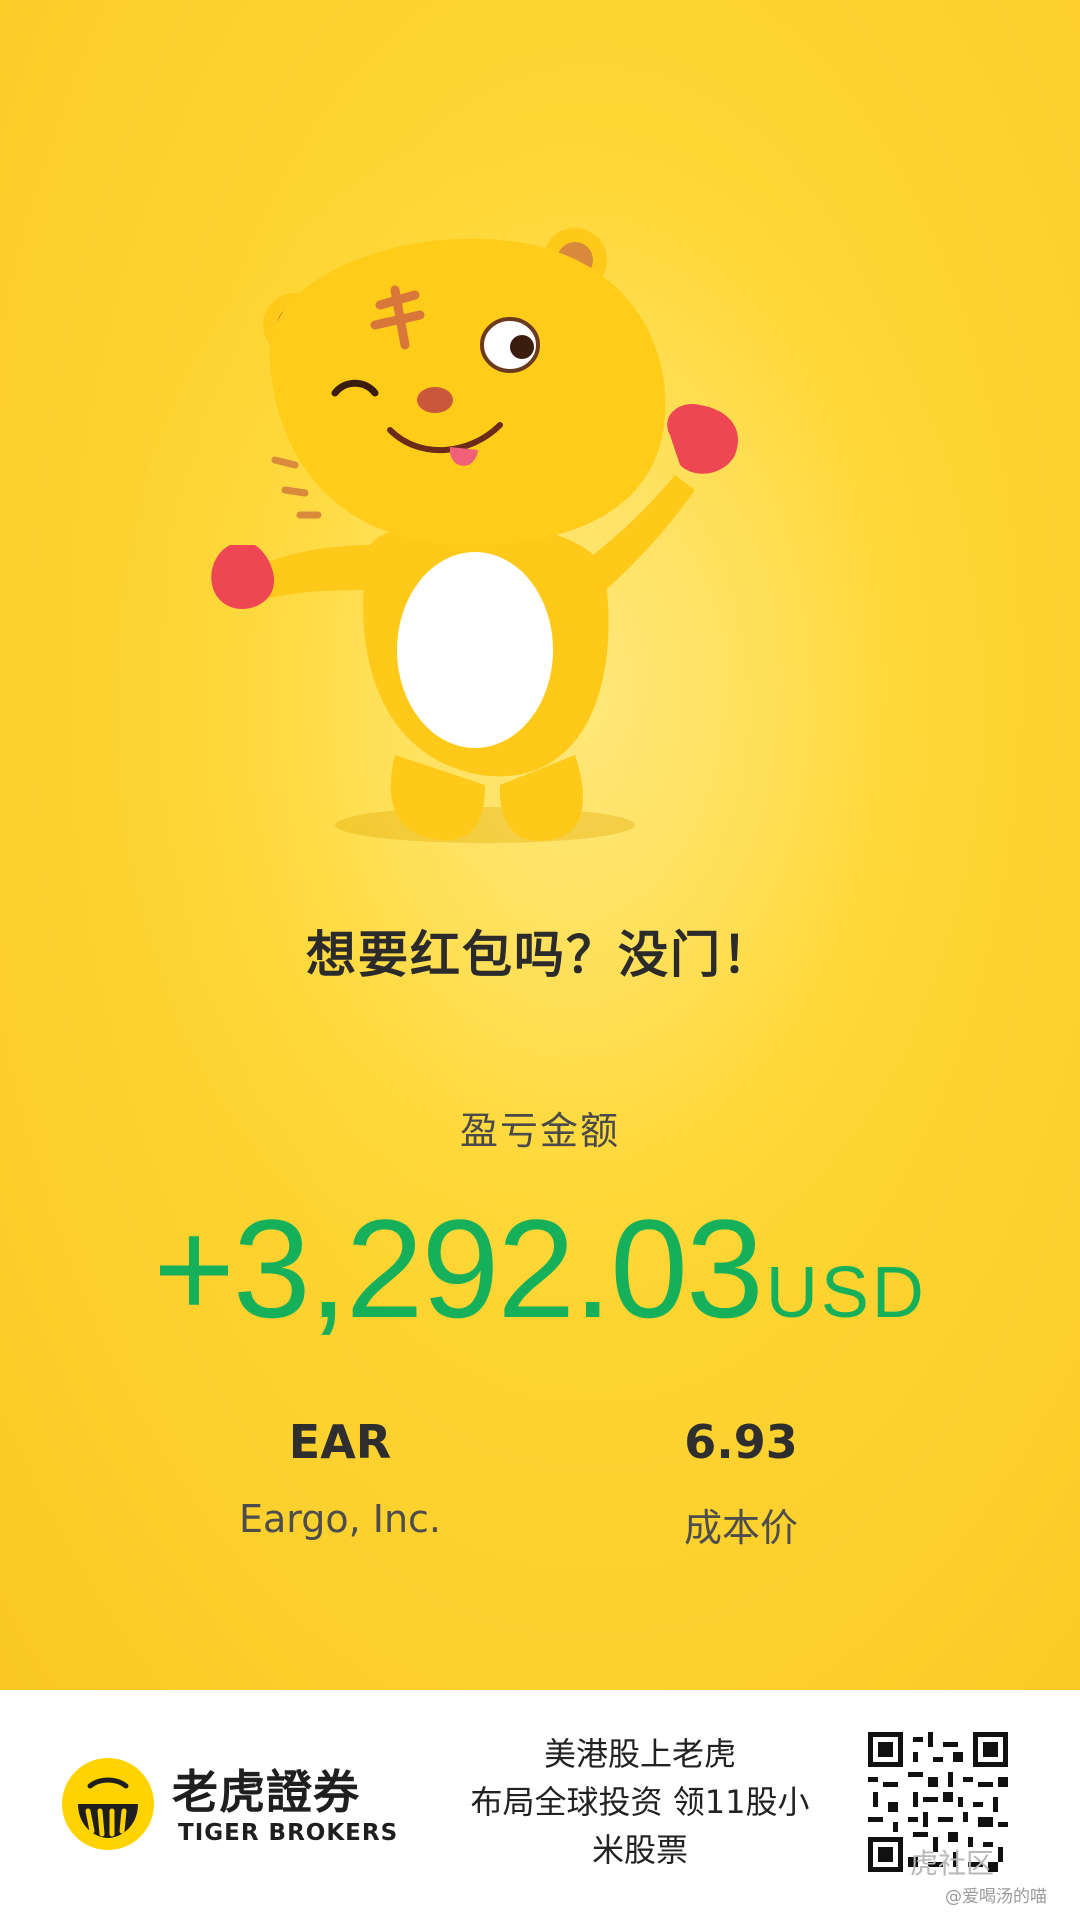 This screenshot has height=1920, width=1080. I want to click on pnl-currency: USD, so click(846, 1293).